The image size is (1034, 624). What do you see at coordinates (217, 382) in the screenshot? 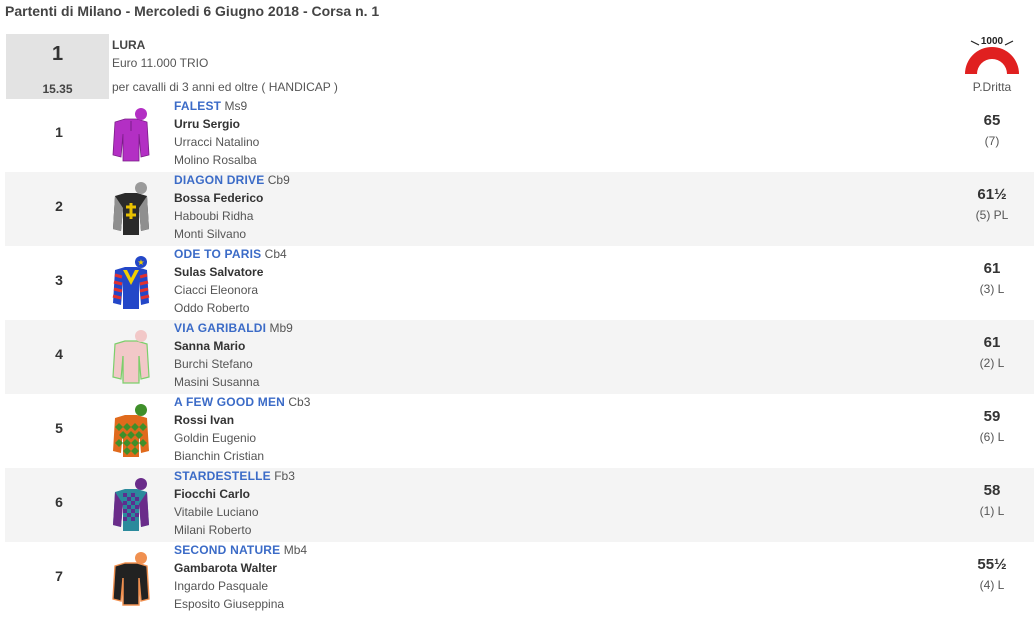
I see `owner-name: Masini Susanna` at bounding box center [217, 382].